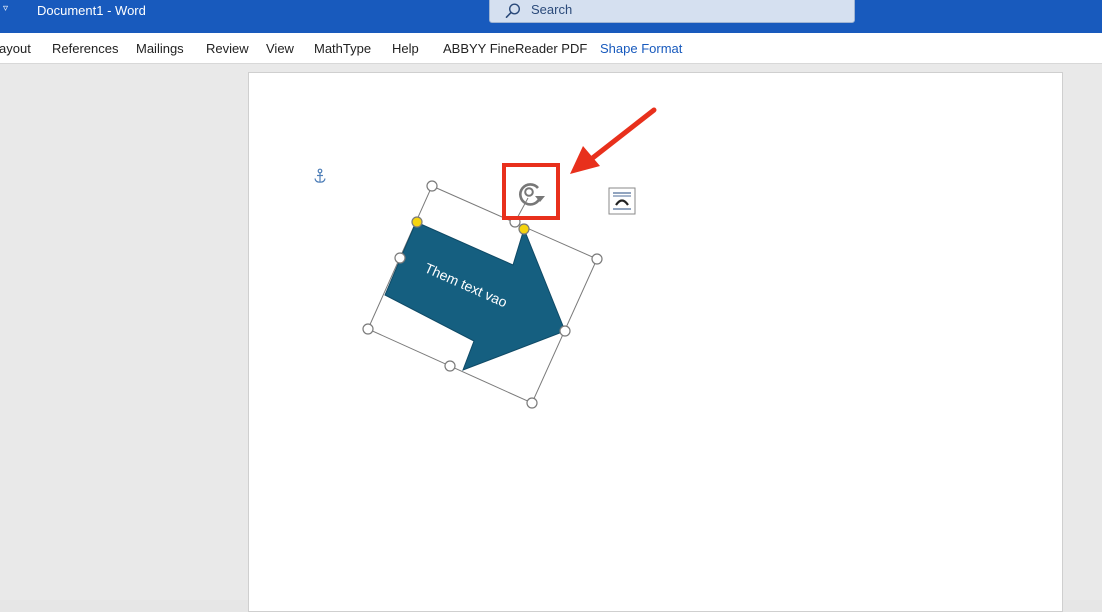 The width and height of the screenshot is (1102, 612). Describe the element at coordinates (672, 11) in the screenshot. I see `search-box: Search` at that location.